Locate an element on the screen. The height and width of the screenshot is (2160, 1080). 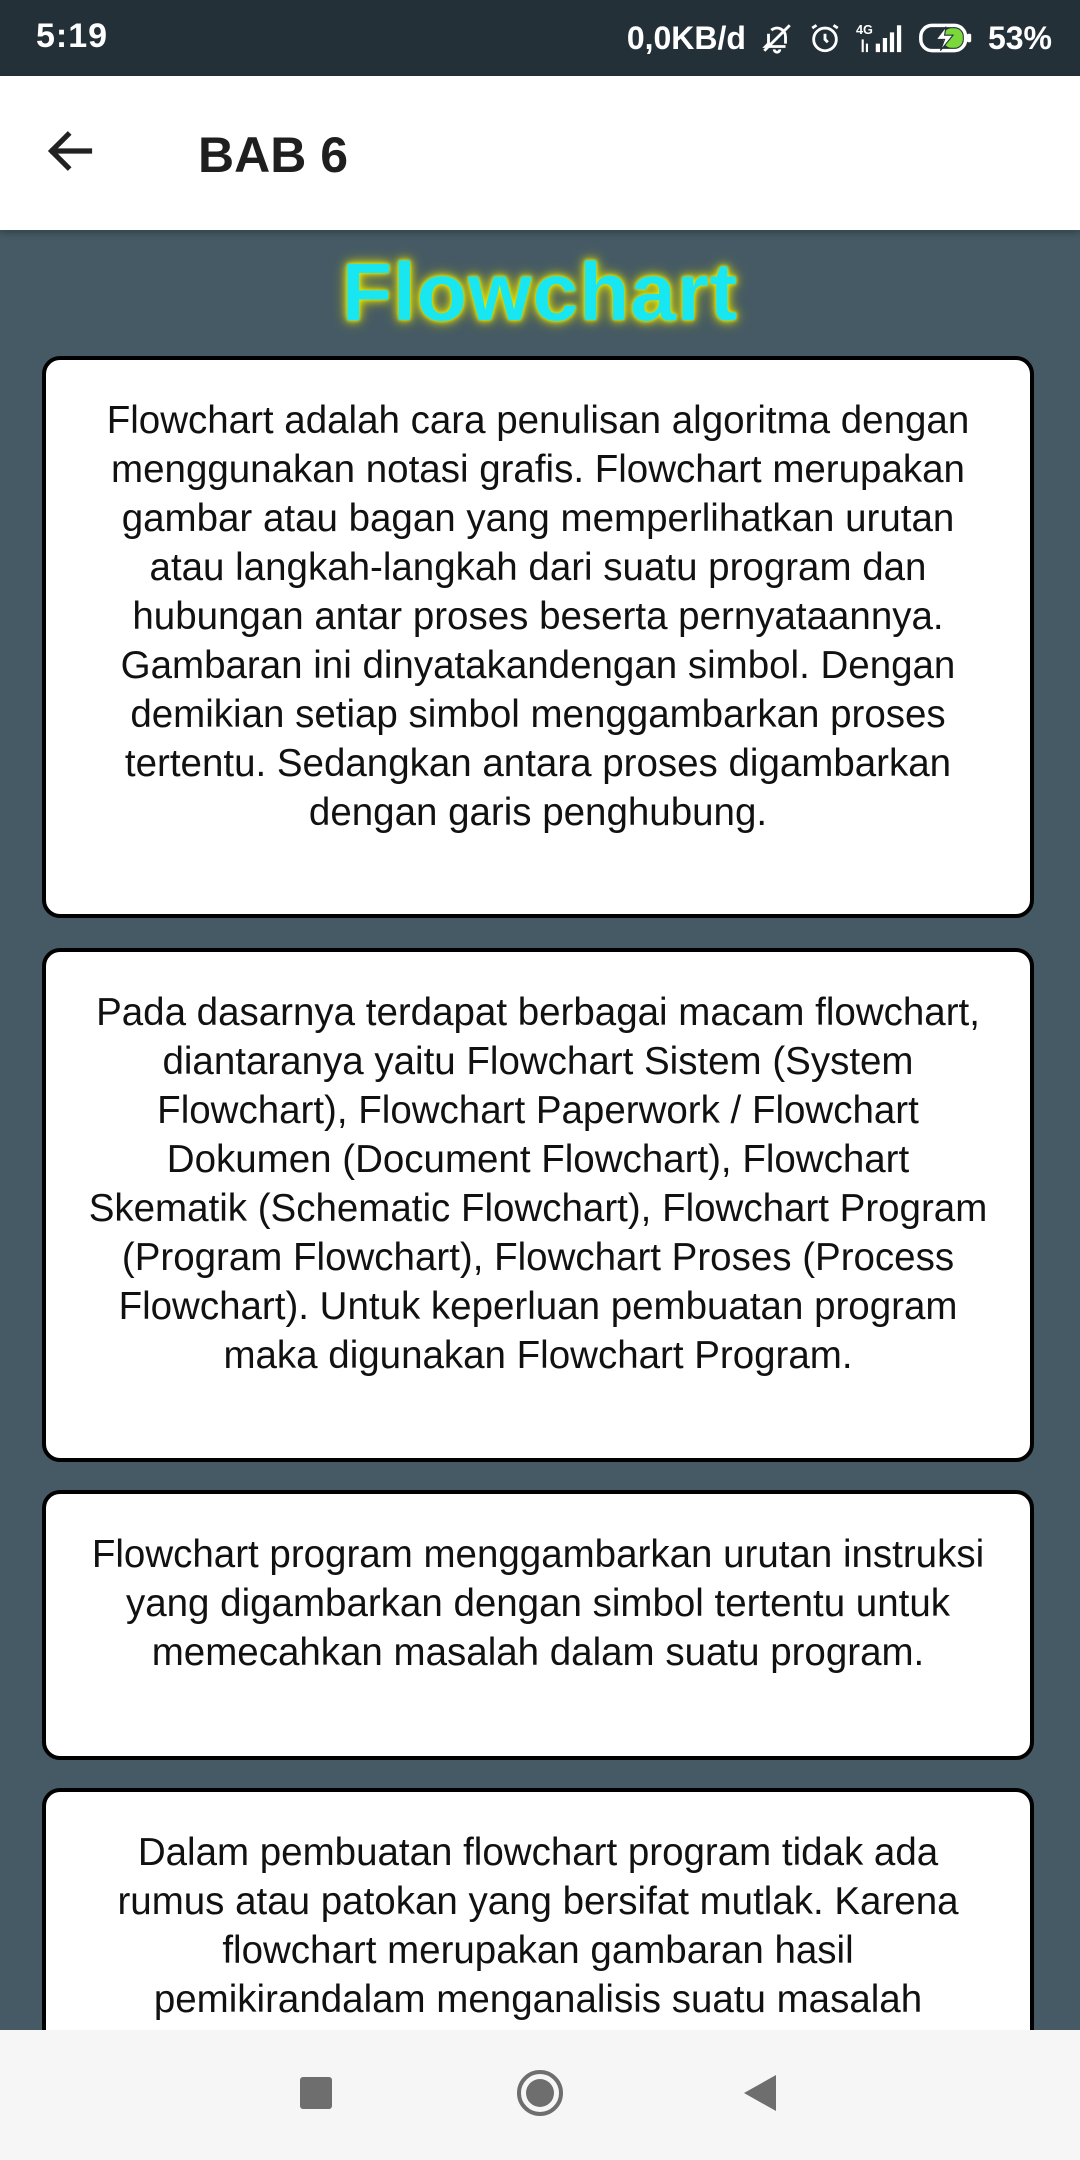
section-heading: Flowchart is located at coordinates (540, 292).